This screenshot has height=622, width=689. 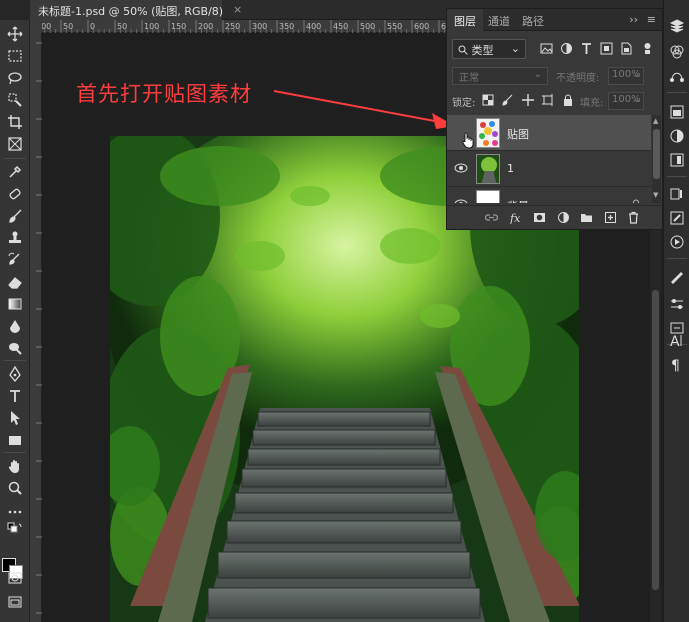 I want to click on layer-list: 贴图 1 背景, so click(x=549, y=159).